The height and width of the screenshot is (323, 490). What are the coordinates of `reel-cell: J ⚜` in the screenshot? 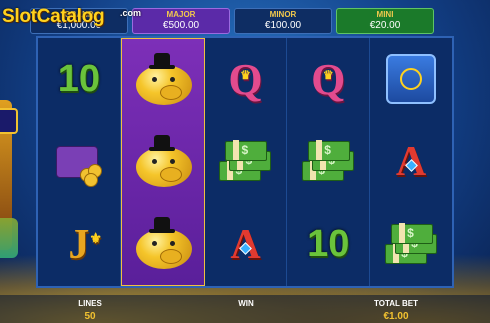 It's located at (79, 244).